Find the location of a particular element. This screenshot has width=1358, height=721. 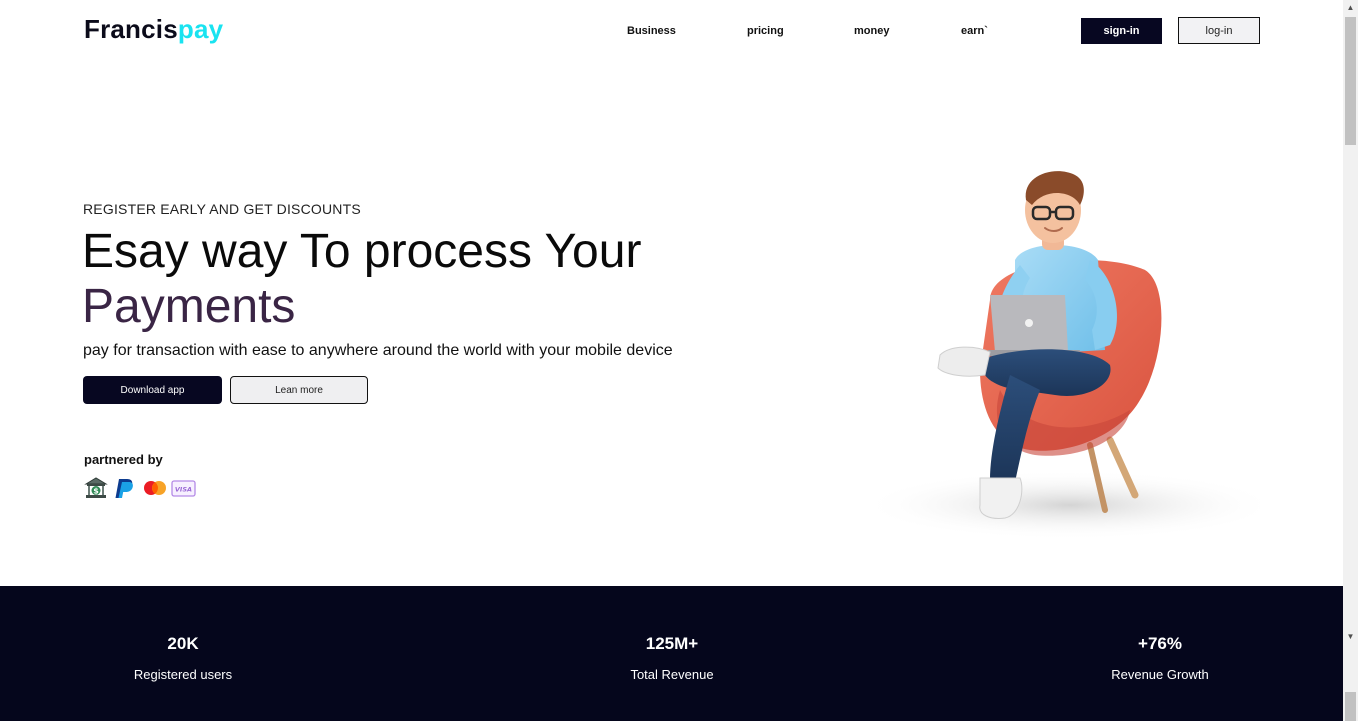

stat-label-users: Registered users is located at coordinates (183, 674).